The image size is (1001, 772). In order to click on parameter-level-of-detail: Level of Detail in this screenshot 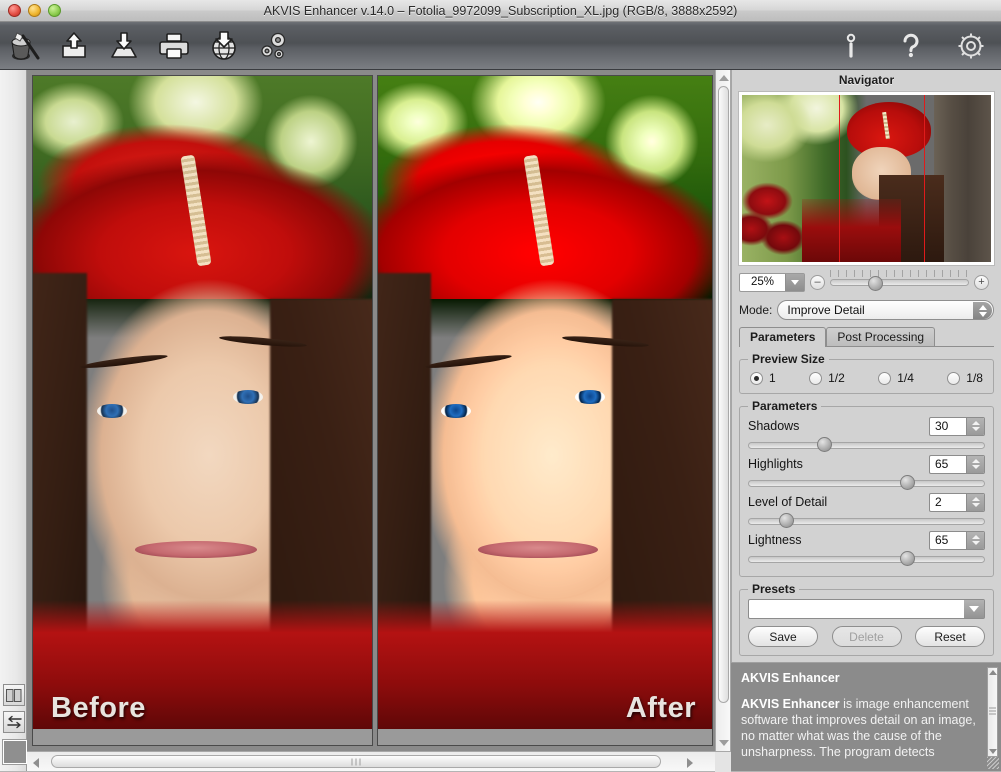, I will do `click(866, 510)`.